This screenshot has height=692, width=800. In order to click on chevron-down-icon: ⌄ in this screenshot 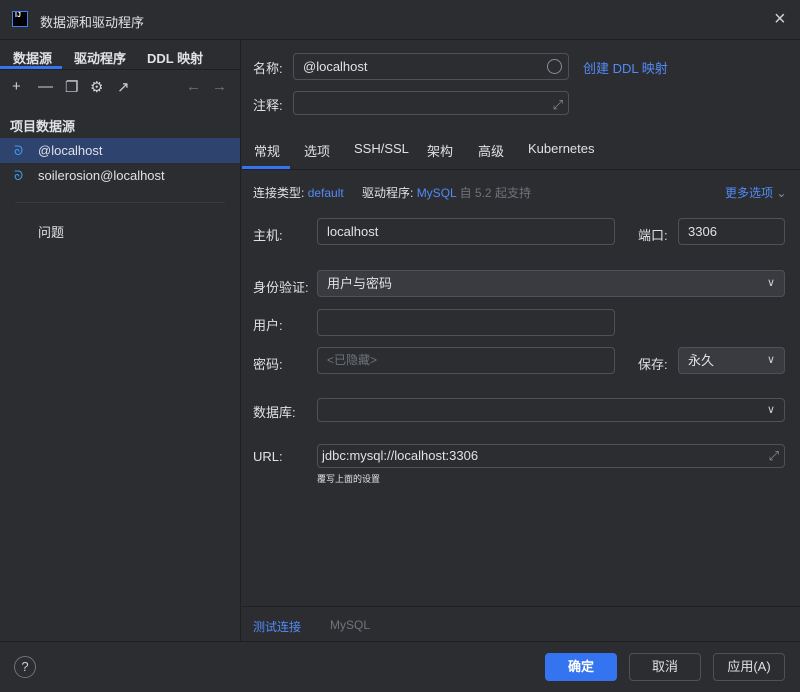, I will do `click(781, 193)`.